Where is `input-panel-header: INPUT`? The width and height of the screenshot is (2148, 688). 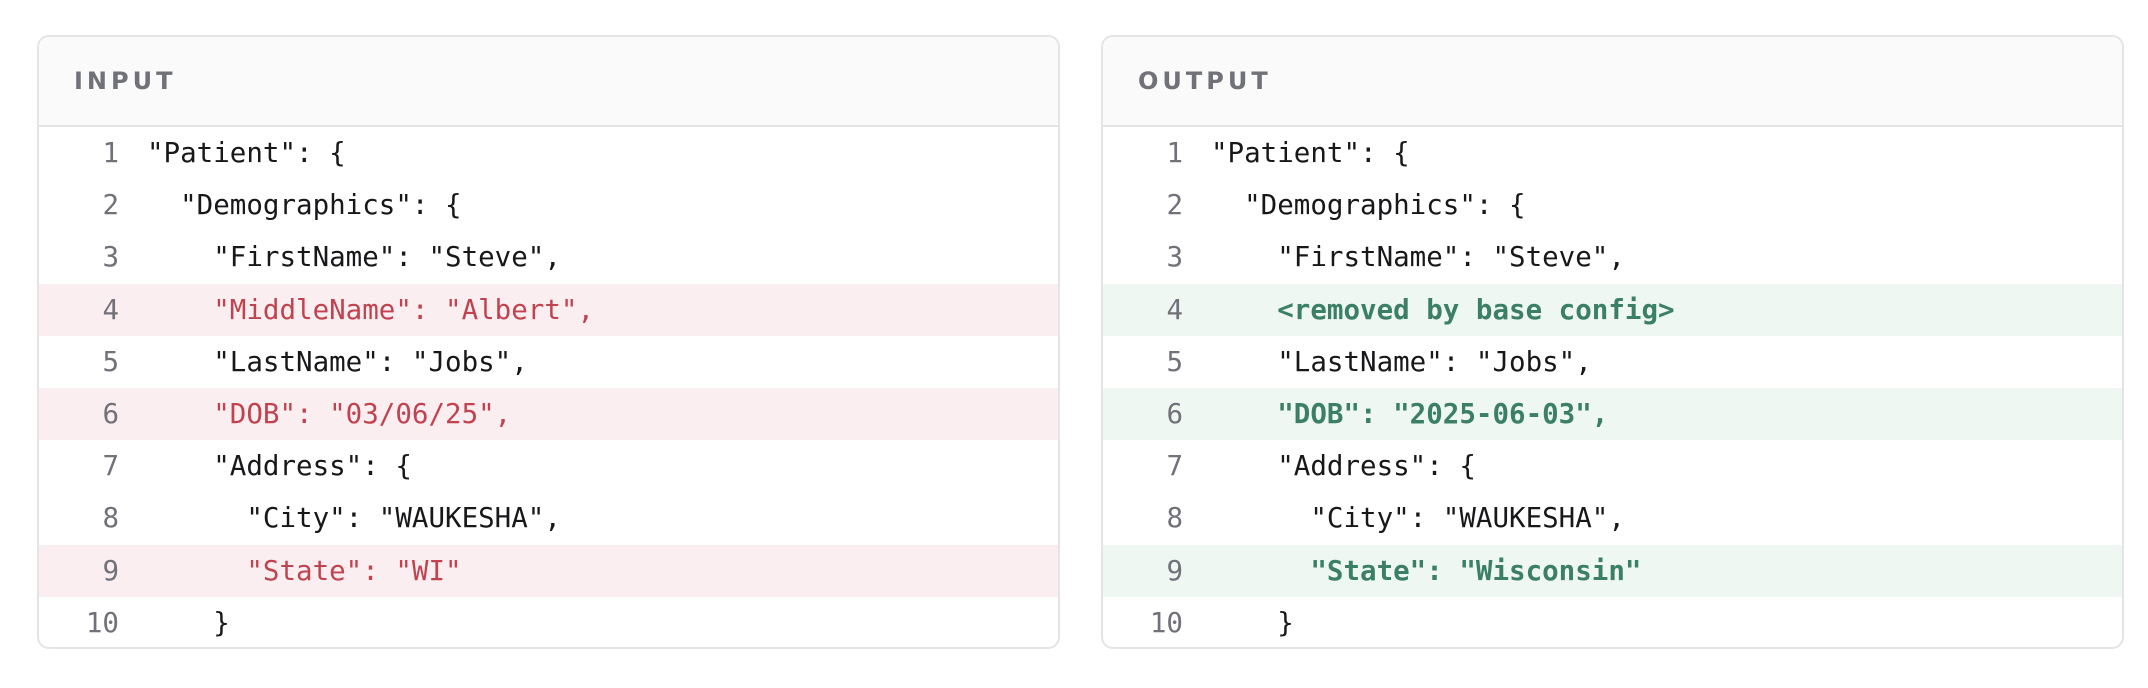 input-panel-header: INPUT is located at coordinates (548, 82).